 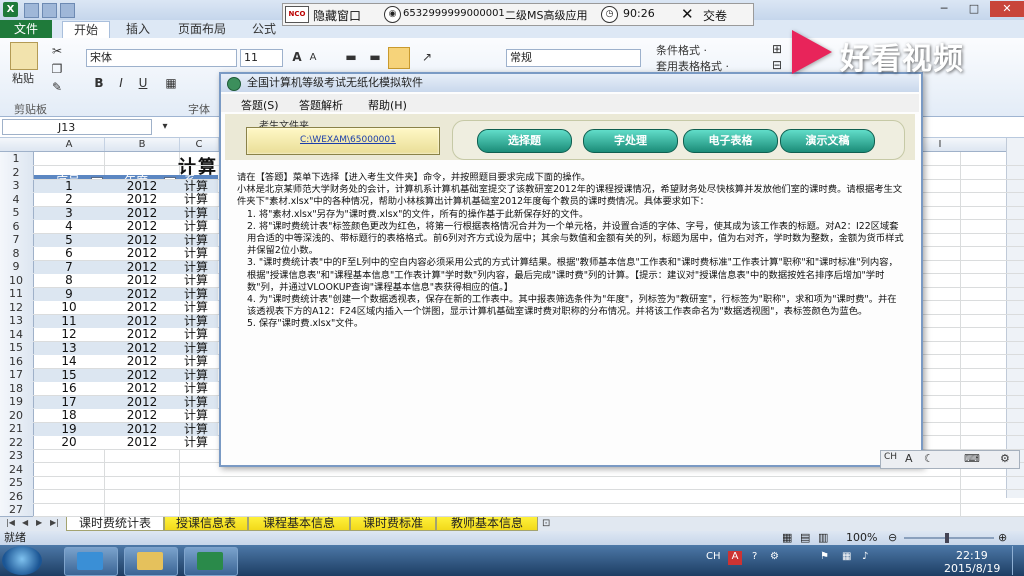 What do you see at coordinates (16, 402) in the screenshot?
I see `row-header: 19` at bounding box center [16, 402].